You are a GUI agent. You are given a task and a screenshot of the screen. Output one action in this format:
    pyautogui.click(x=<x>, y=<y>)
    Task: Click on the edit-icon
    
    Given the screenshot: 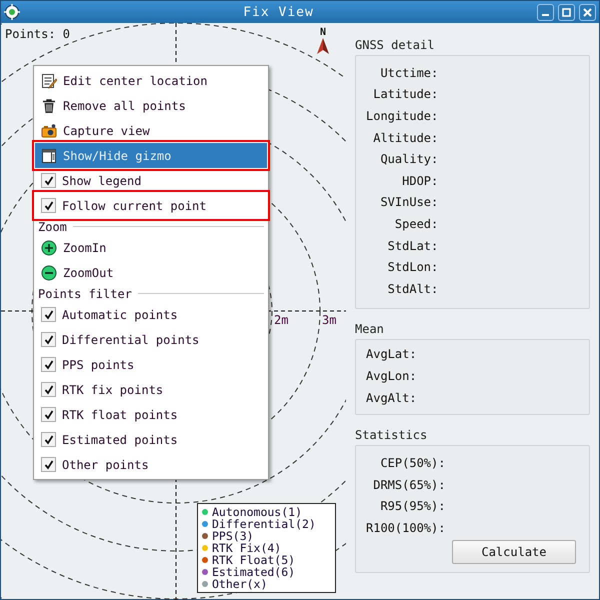 What is the action you would take?
    pyautogui.click(x=49, y=80)
    